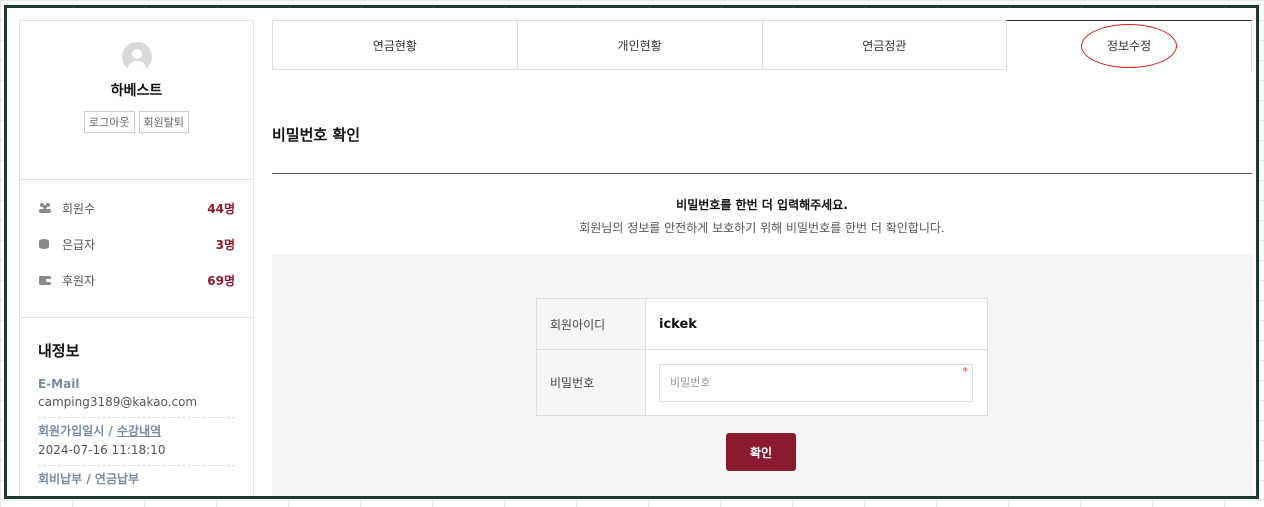 Image resolution: width=1264 pixels, height=507 pixels. Describe the element at coordinates (639, 45) in the screenshot. I see `tab-personal-status: 개인현황` at that location.